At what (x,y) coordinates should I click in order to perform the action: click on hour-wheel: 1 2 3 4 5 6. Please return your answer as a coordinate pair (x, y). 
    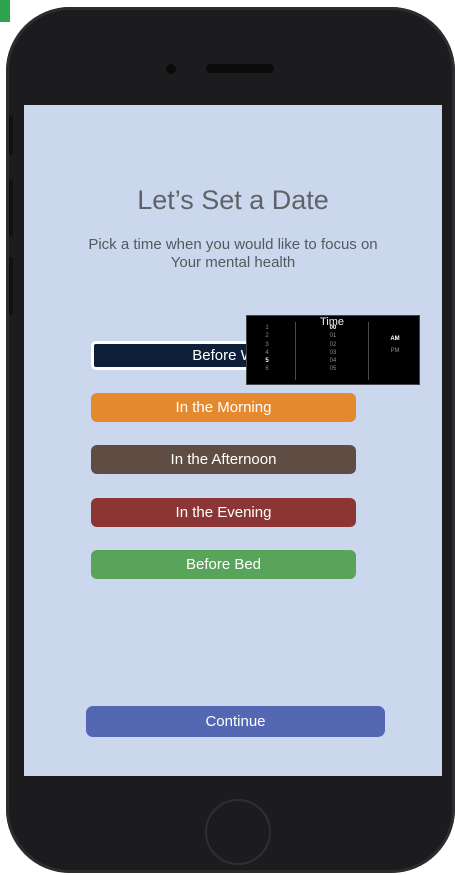
    Looking at the image, I should click on (267, 349).